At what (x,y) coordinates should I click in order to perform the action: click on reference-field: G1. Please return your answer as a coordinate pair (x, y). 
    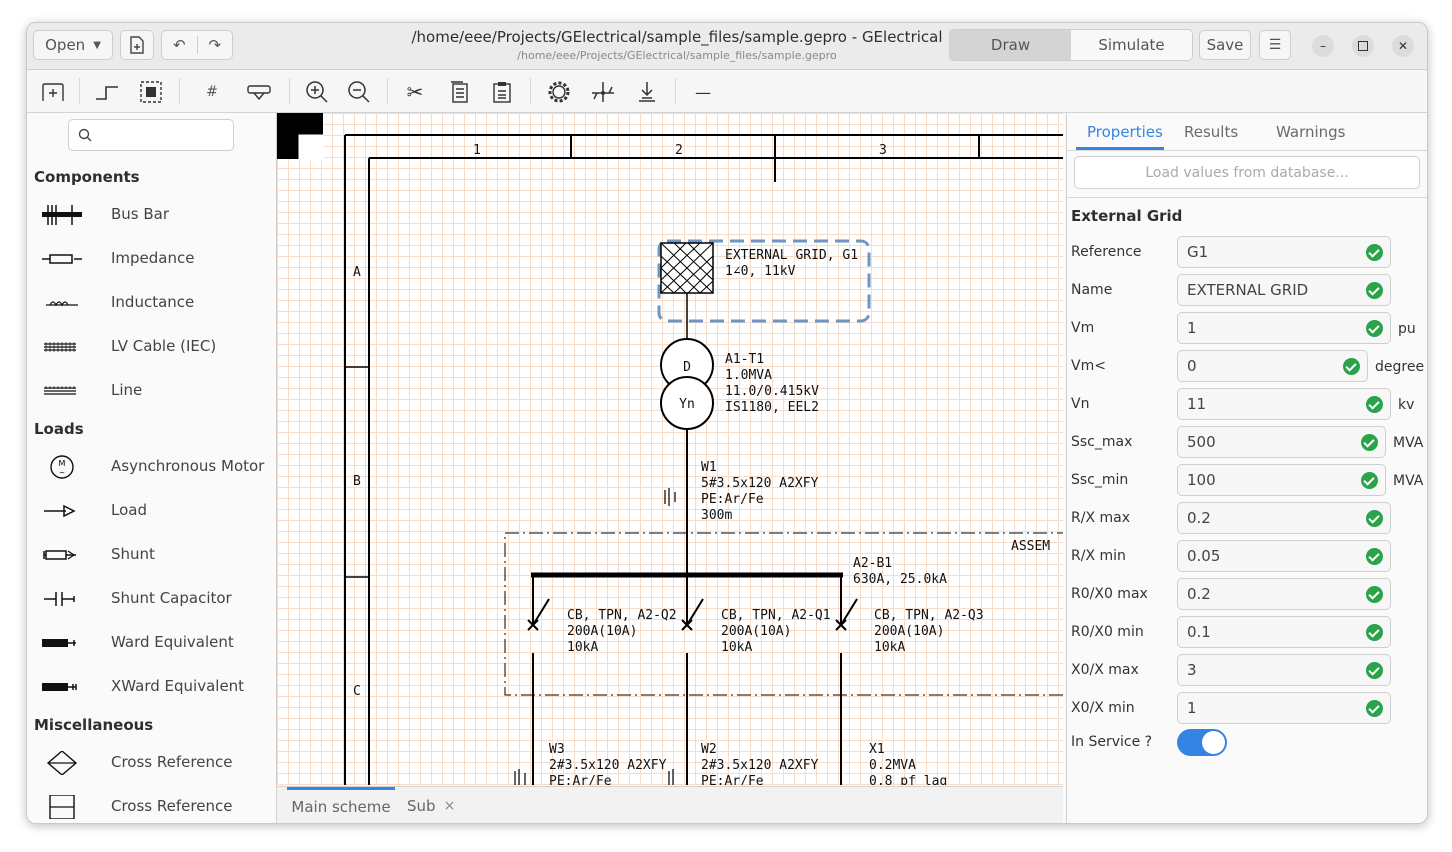
    Looking at the image, I should click on (1284, 252).